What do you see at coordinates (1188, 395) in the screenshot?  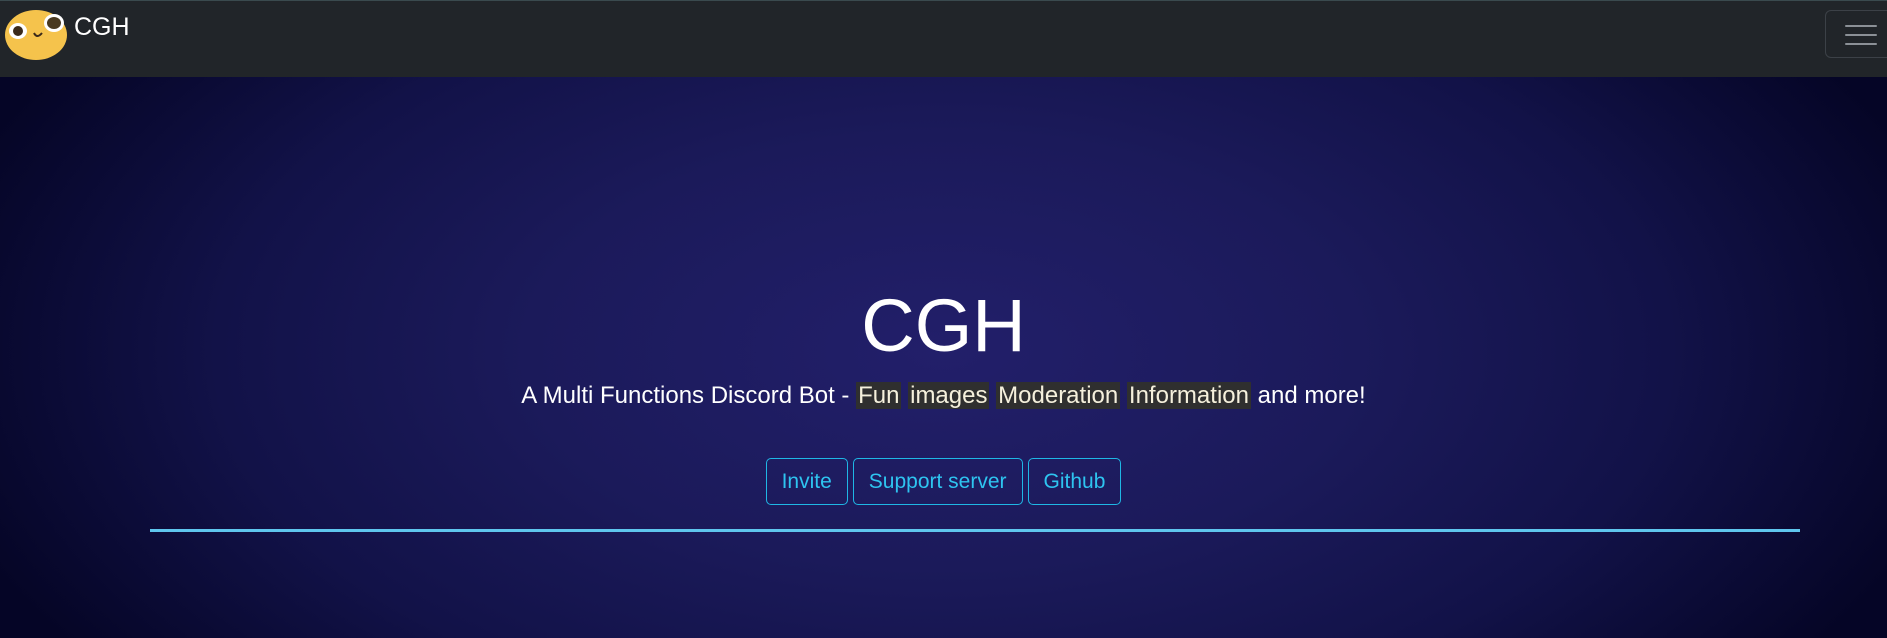 I see `tag-information: Information` at bounding box center [1188, 395].